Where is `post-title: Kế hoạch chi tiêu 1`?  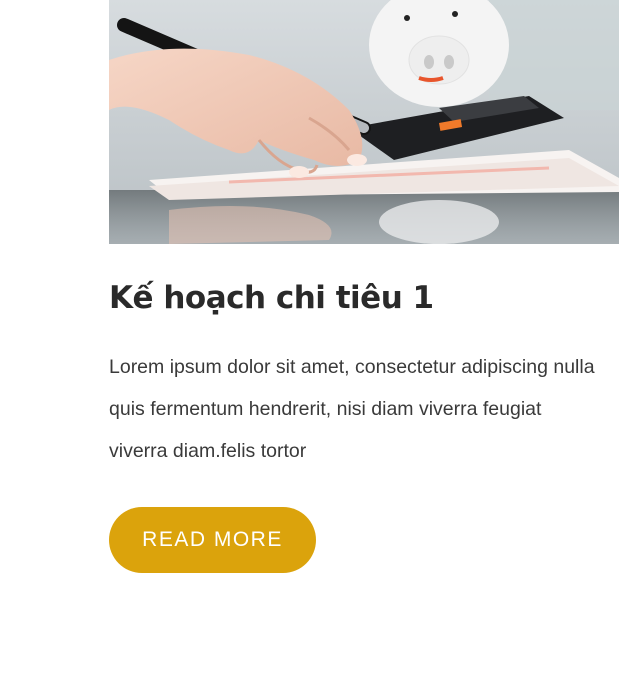
post-title: Kế hoạch chi tiêu 1 is located at coordinates (271, 298).